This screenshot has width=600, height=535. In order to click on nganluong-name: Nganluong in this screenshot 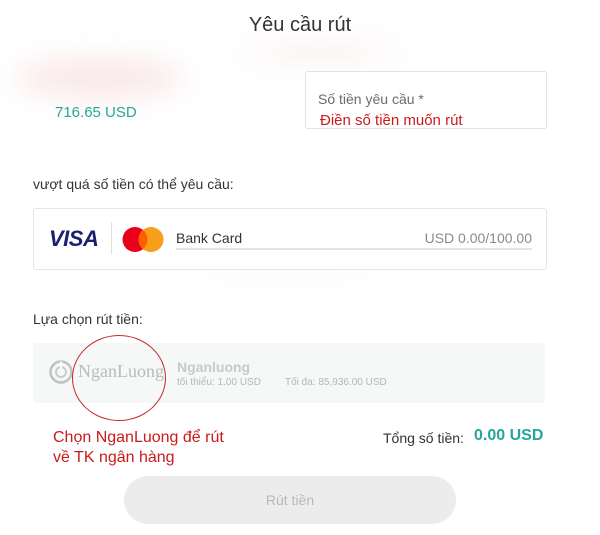, I will do `click(214, 367)`.